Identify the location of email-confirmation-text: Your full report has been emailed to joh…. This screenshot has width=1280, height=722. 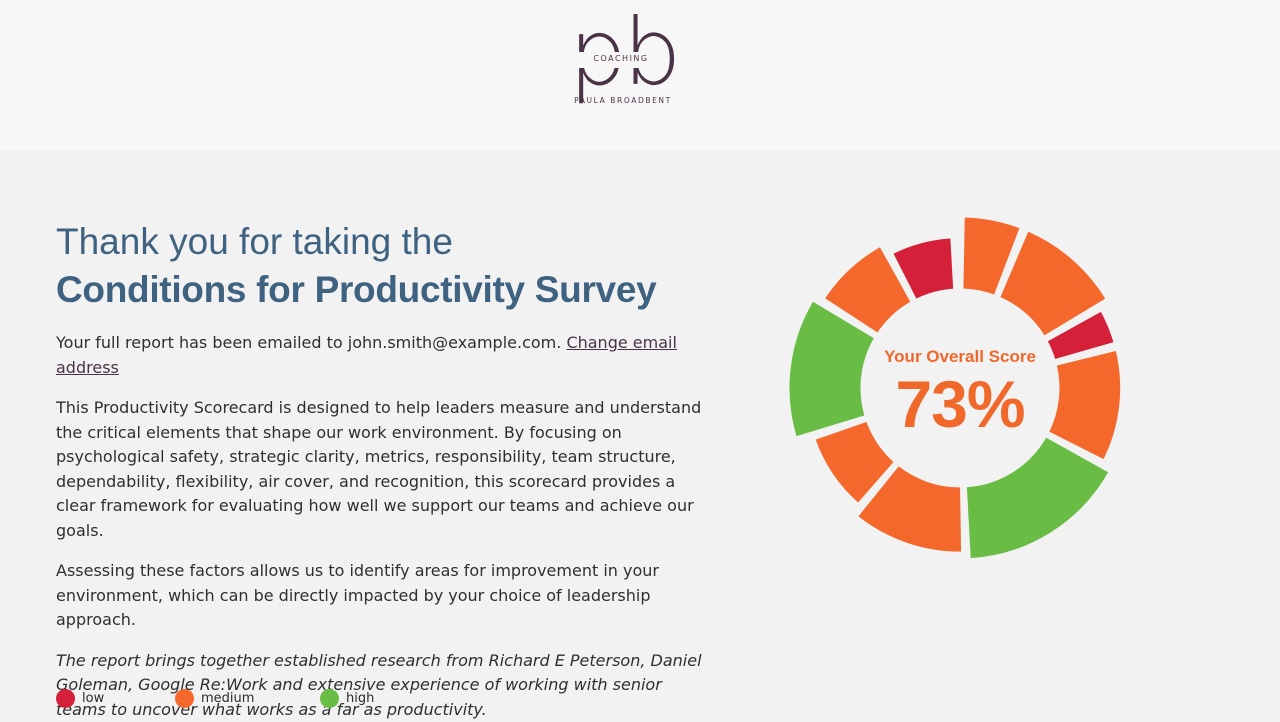
(308, 342).